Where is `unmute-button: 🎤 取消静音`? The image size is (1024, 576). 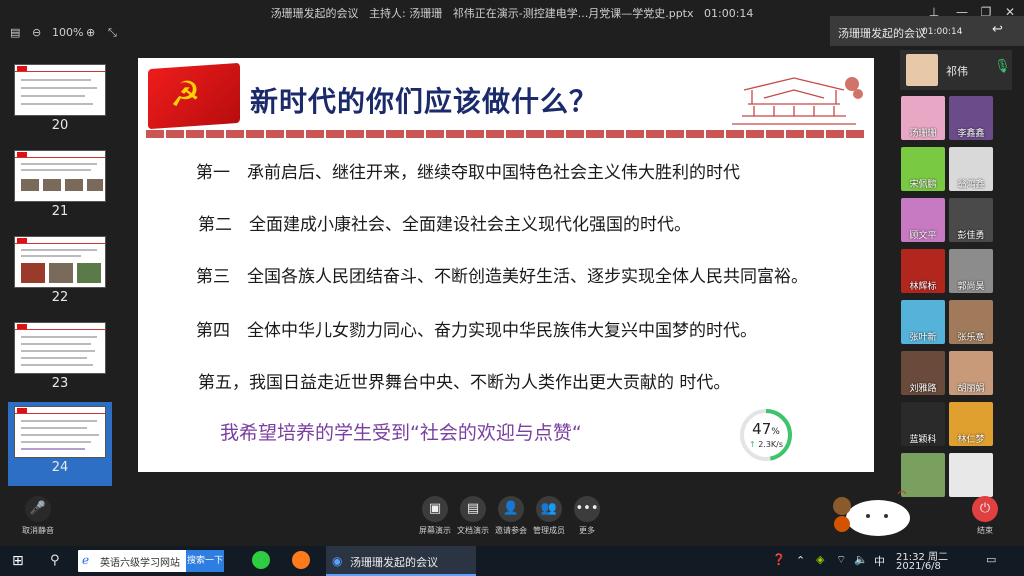
unmute-button: 🎤 取消静音 is located at coordinates (38, 516).